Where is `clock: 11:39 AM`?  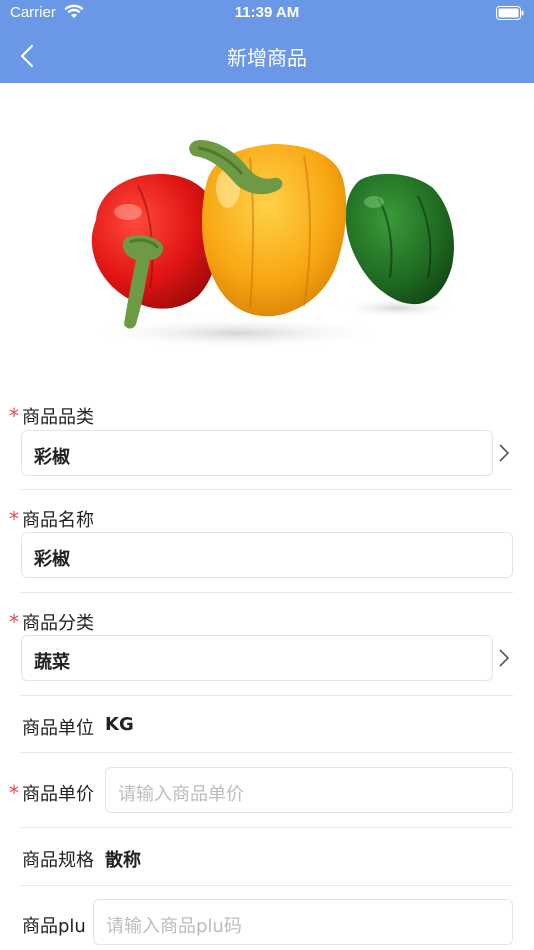
clock: 11:39 AM is located at coordinates (267, 12).